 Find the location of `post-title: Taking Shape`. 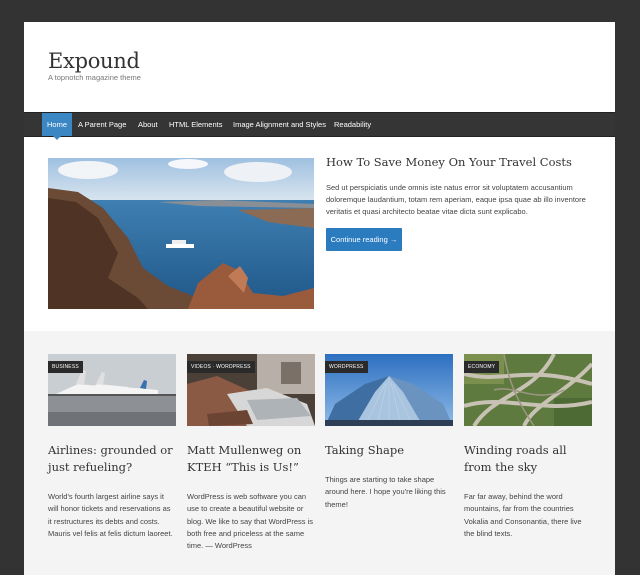

post-title: Taking Shape is located at coordinates (389, 450).